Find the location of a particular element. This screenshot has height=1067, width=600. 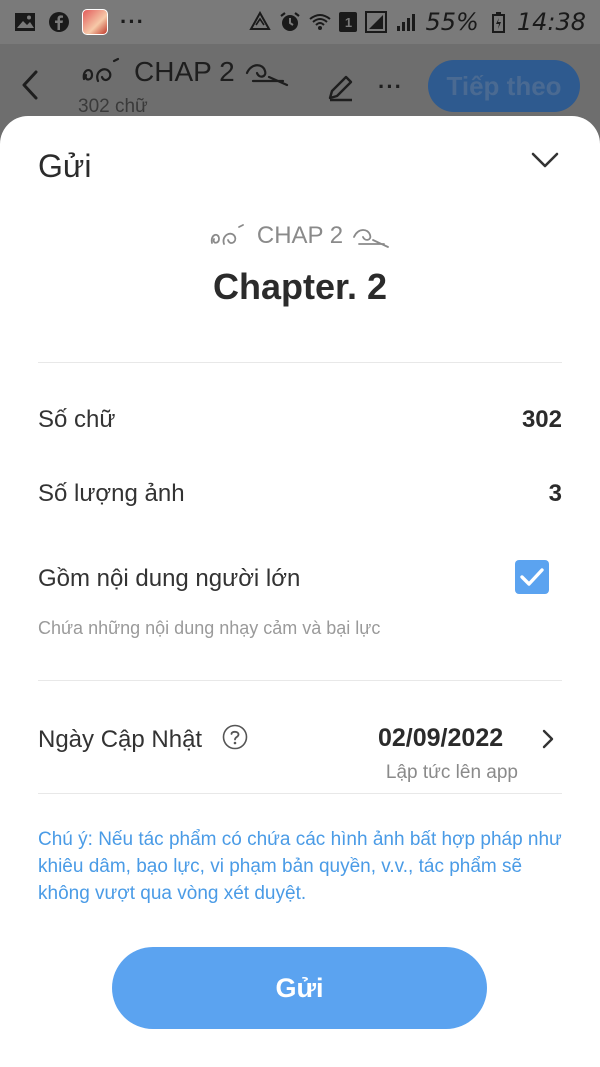

checkmark-icon is located at coordinates (532, 577).